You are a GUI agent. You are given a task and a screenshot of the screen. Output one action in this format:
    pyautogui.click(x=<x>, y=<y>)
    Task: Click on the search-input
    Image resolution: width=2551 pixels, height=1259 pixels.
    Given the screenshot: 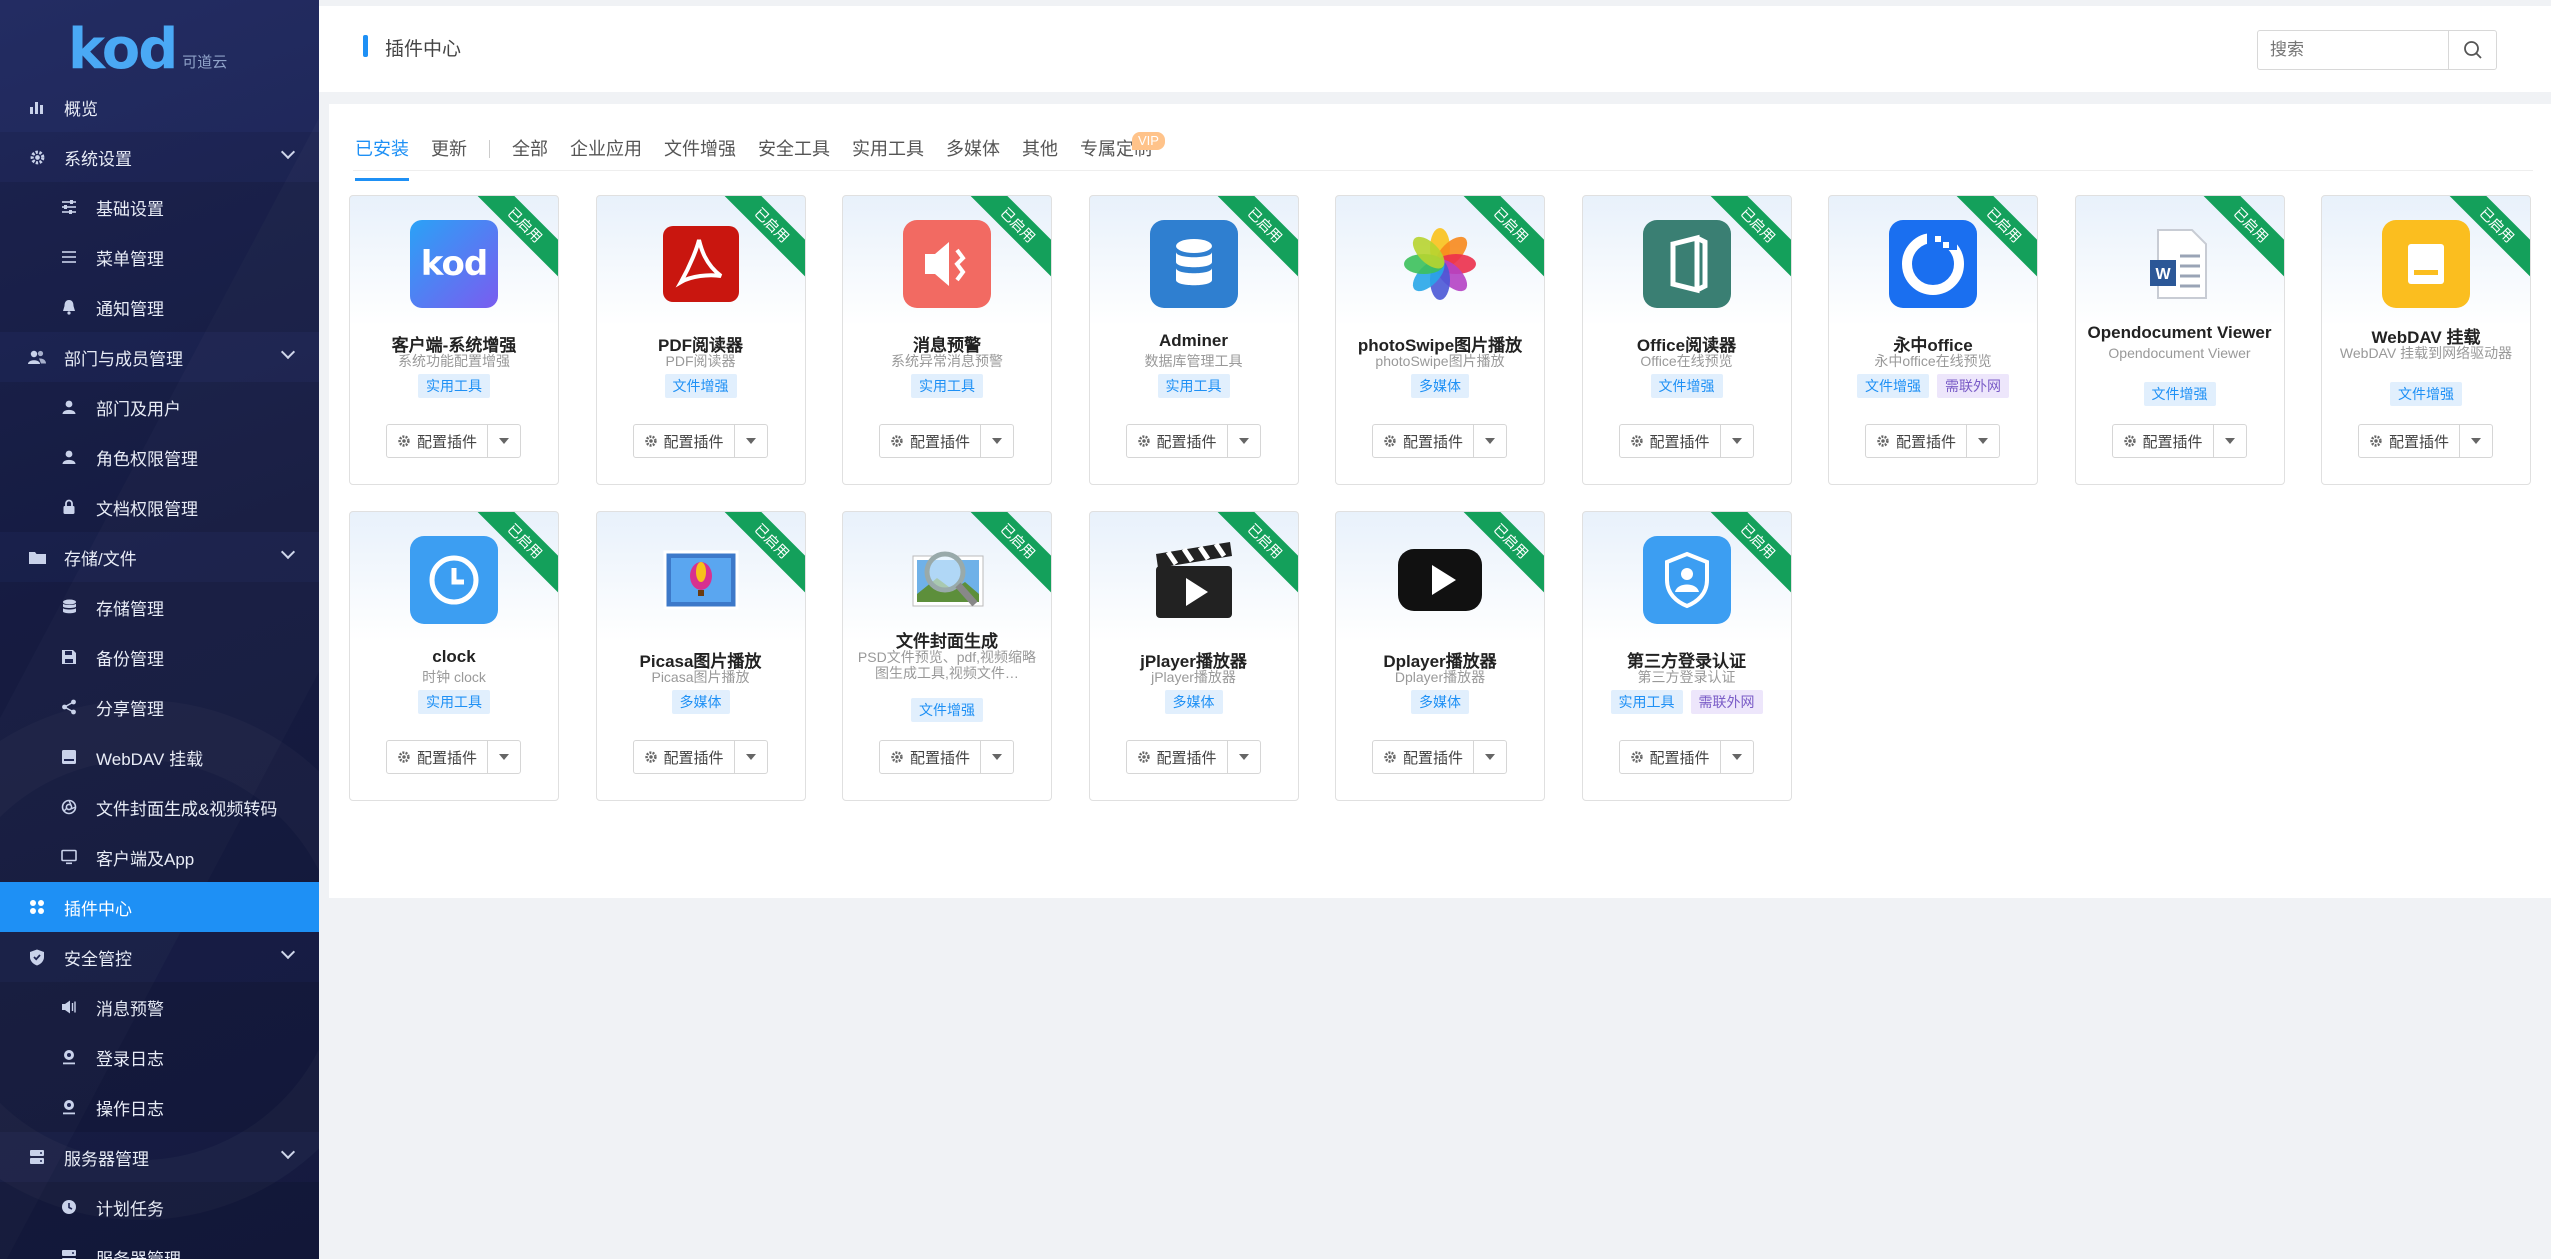 What is the action you would take?
    pyautogui.click(x=2353, y=50)
    